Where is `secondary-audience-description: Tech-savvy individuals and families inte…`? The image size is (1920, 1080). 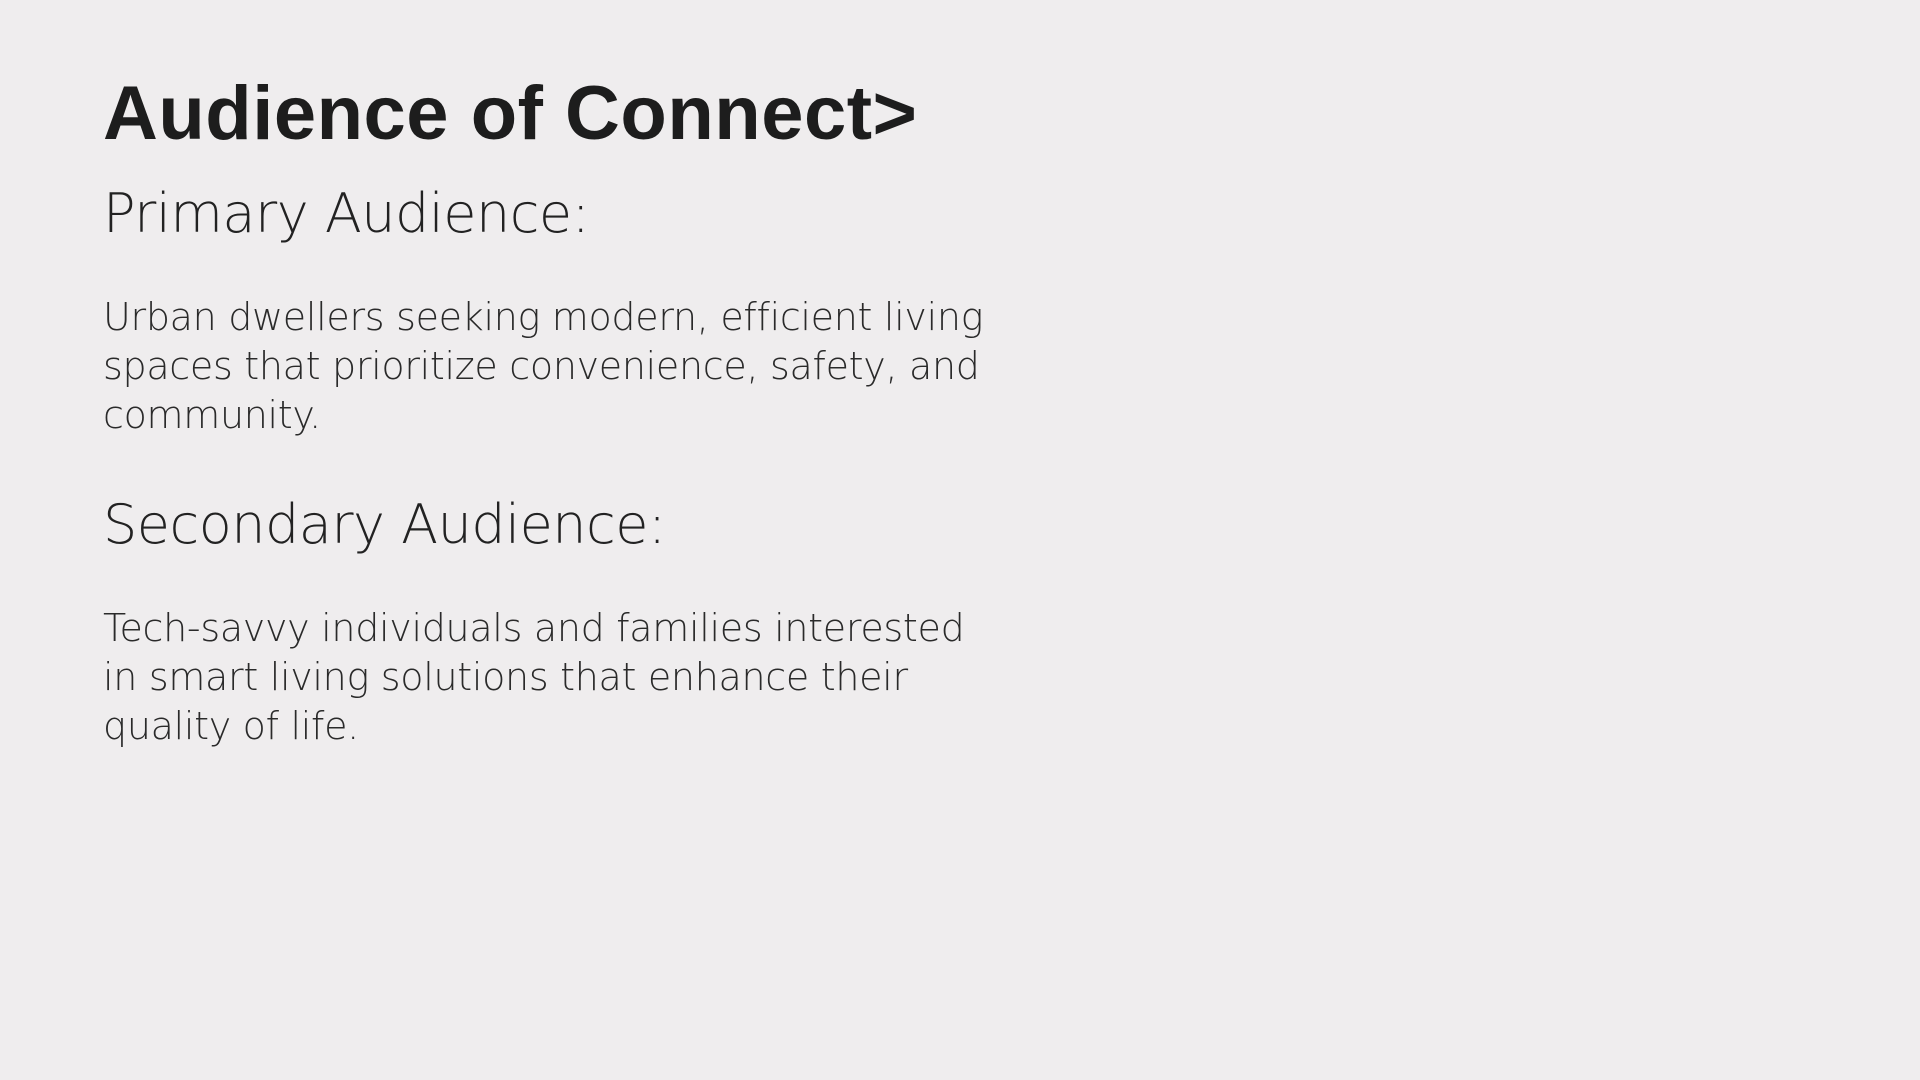
secondary-audience-description: Tech-savvy individuals and families inte… is located at coordinates (534, 677).